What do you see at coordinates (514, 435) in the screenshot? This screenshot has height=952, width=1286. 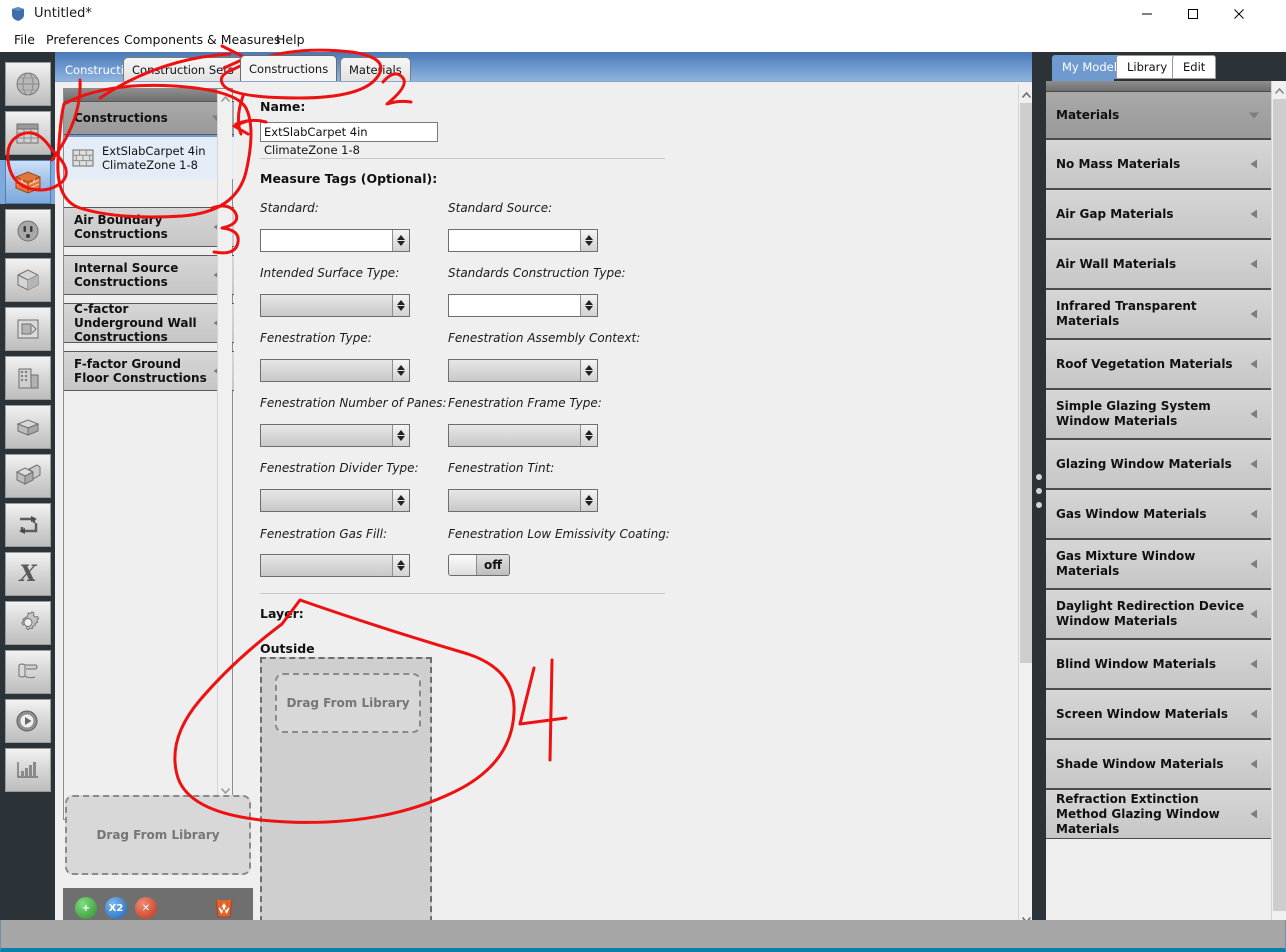 I see `fenestration-frame-type-value` at bounding box center [514, 435].